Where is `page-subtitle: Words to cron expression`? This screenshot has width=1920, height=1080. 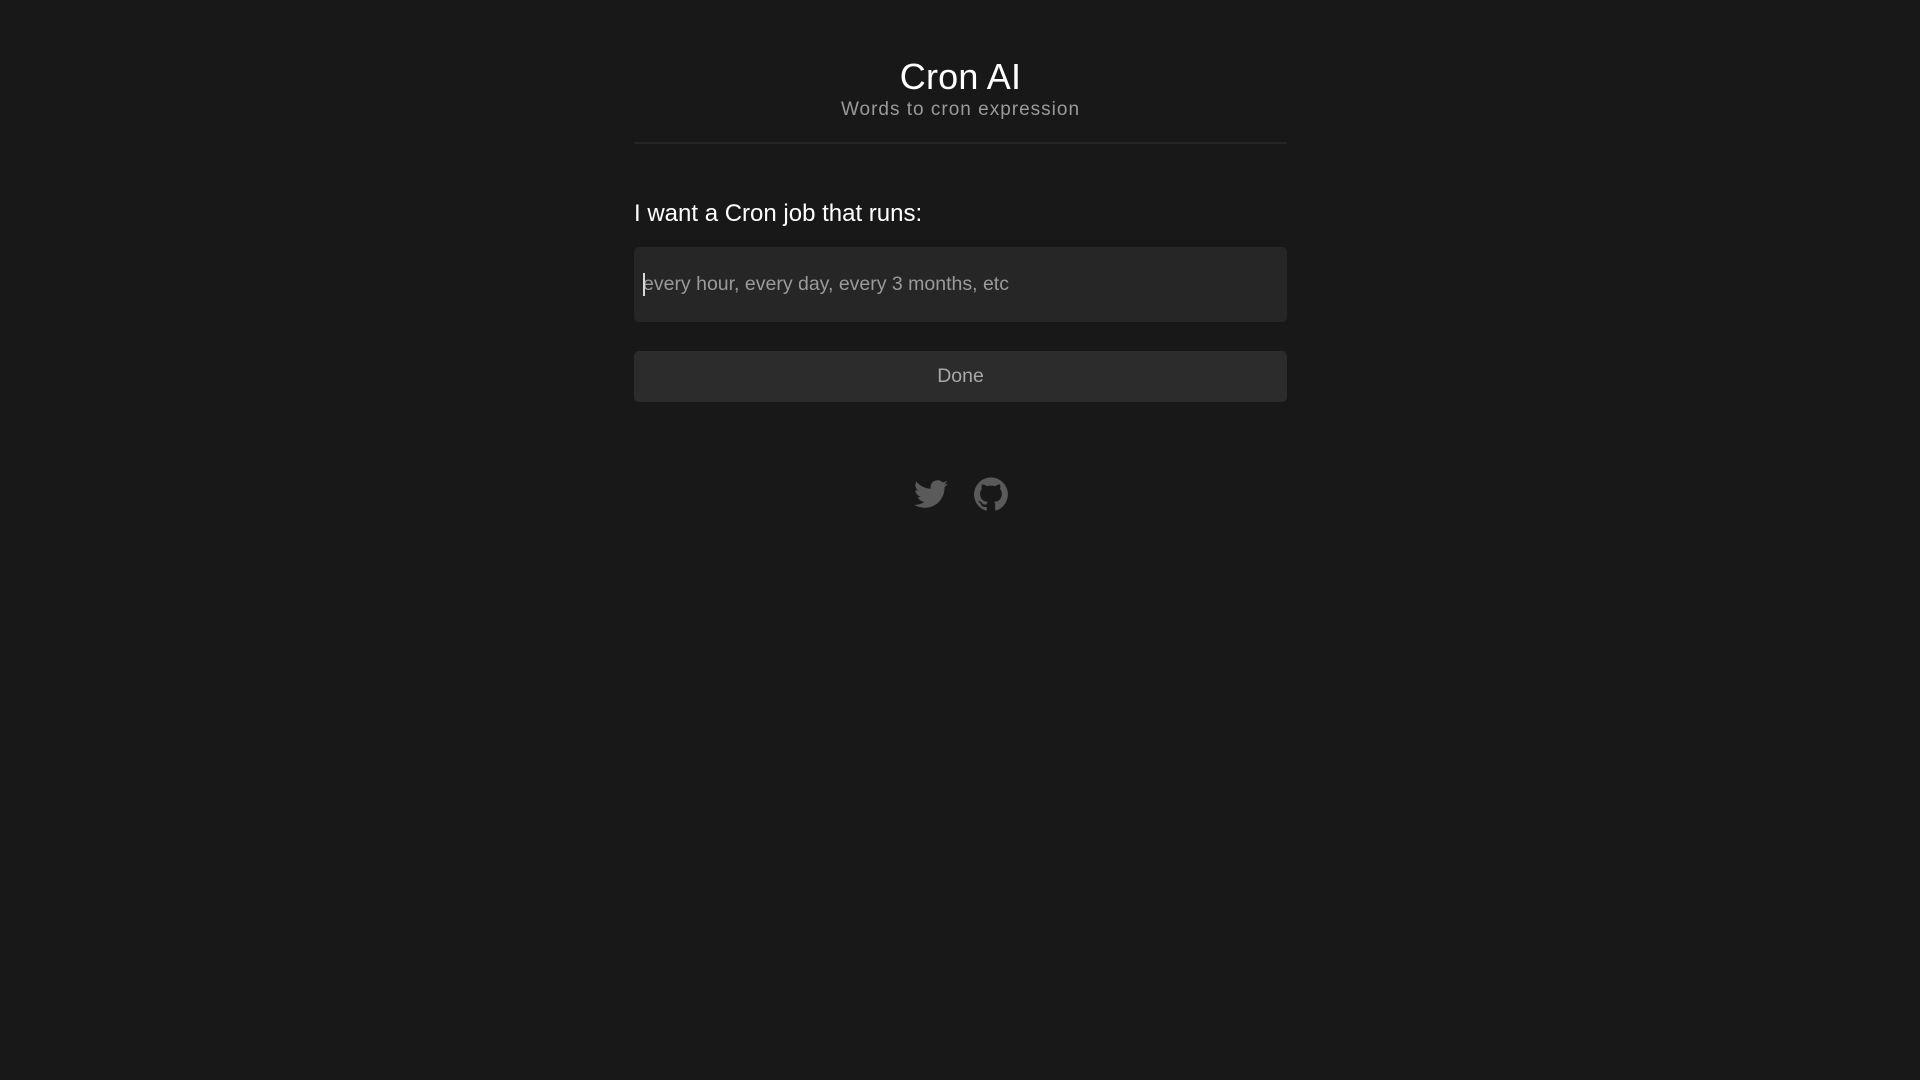
page-subtitle: Words to cron expression is located at coordinates (960, 109).